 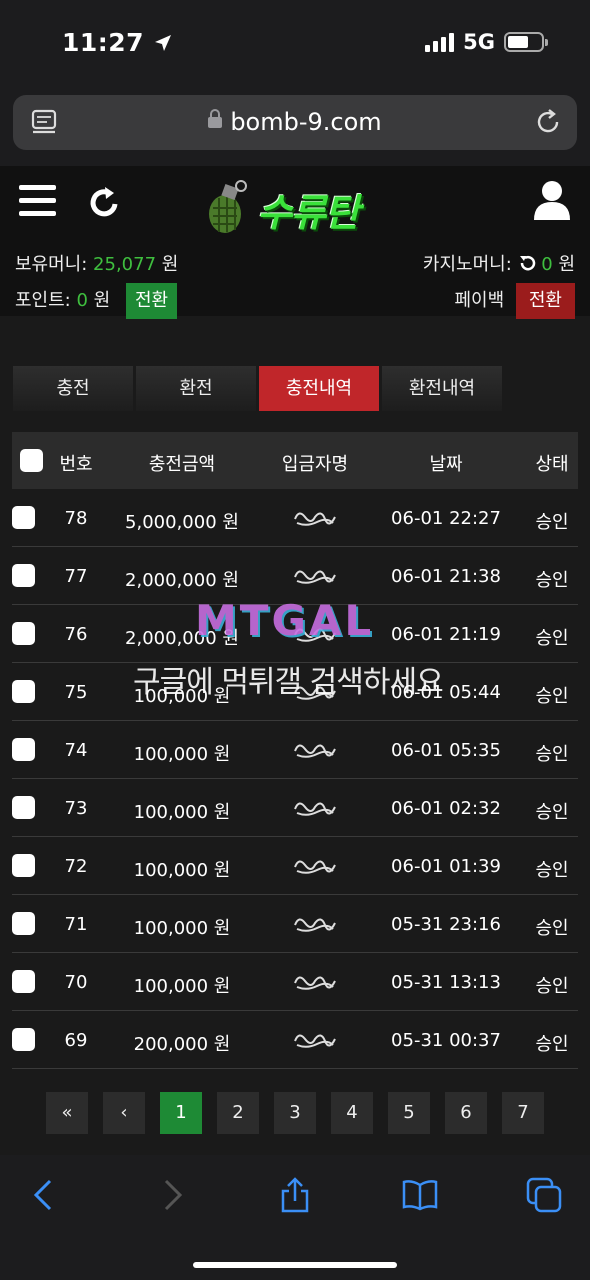 I want to click on logo-text: 수류탄, so click(x=308, y=213).